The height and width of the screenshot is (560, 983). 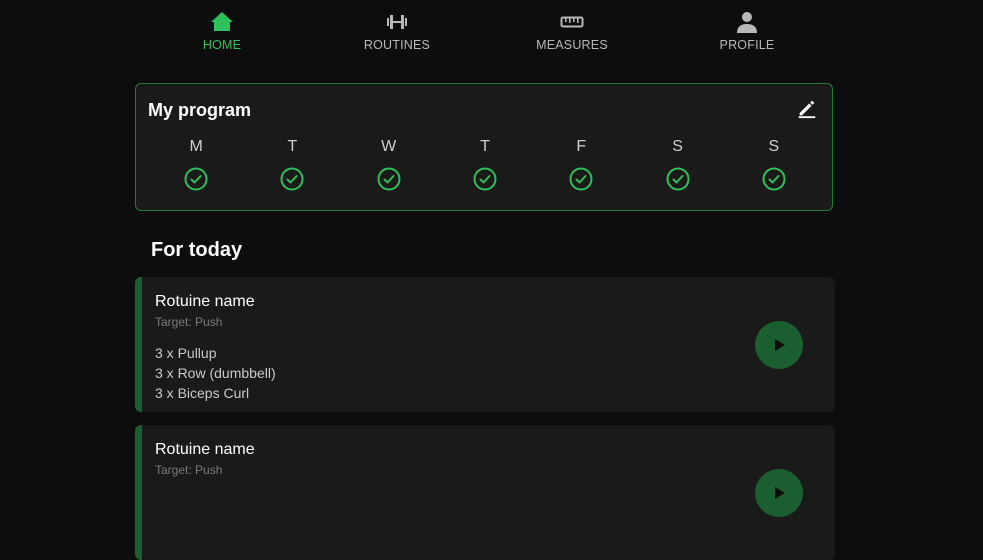 I want to click on exercise-item: 3 x Pullup, so click(x=186, y=353).